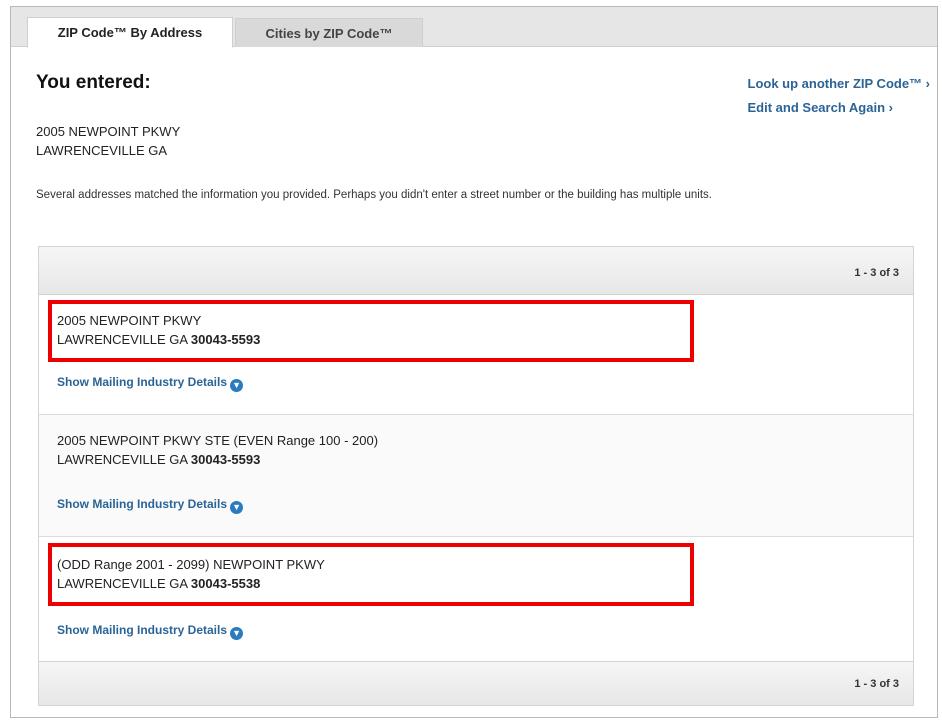  What do you see at coordinates (191, 564) in the screenshot?
I see `result-street: (ODD Range 2001 - 2099) NEWPOINT PKWY` at bounding box center [191, 564].